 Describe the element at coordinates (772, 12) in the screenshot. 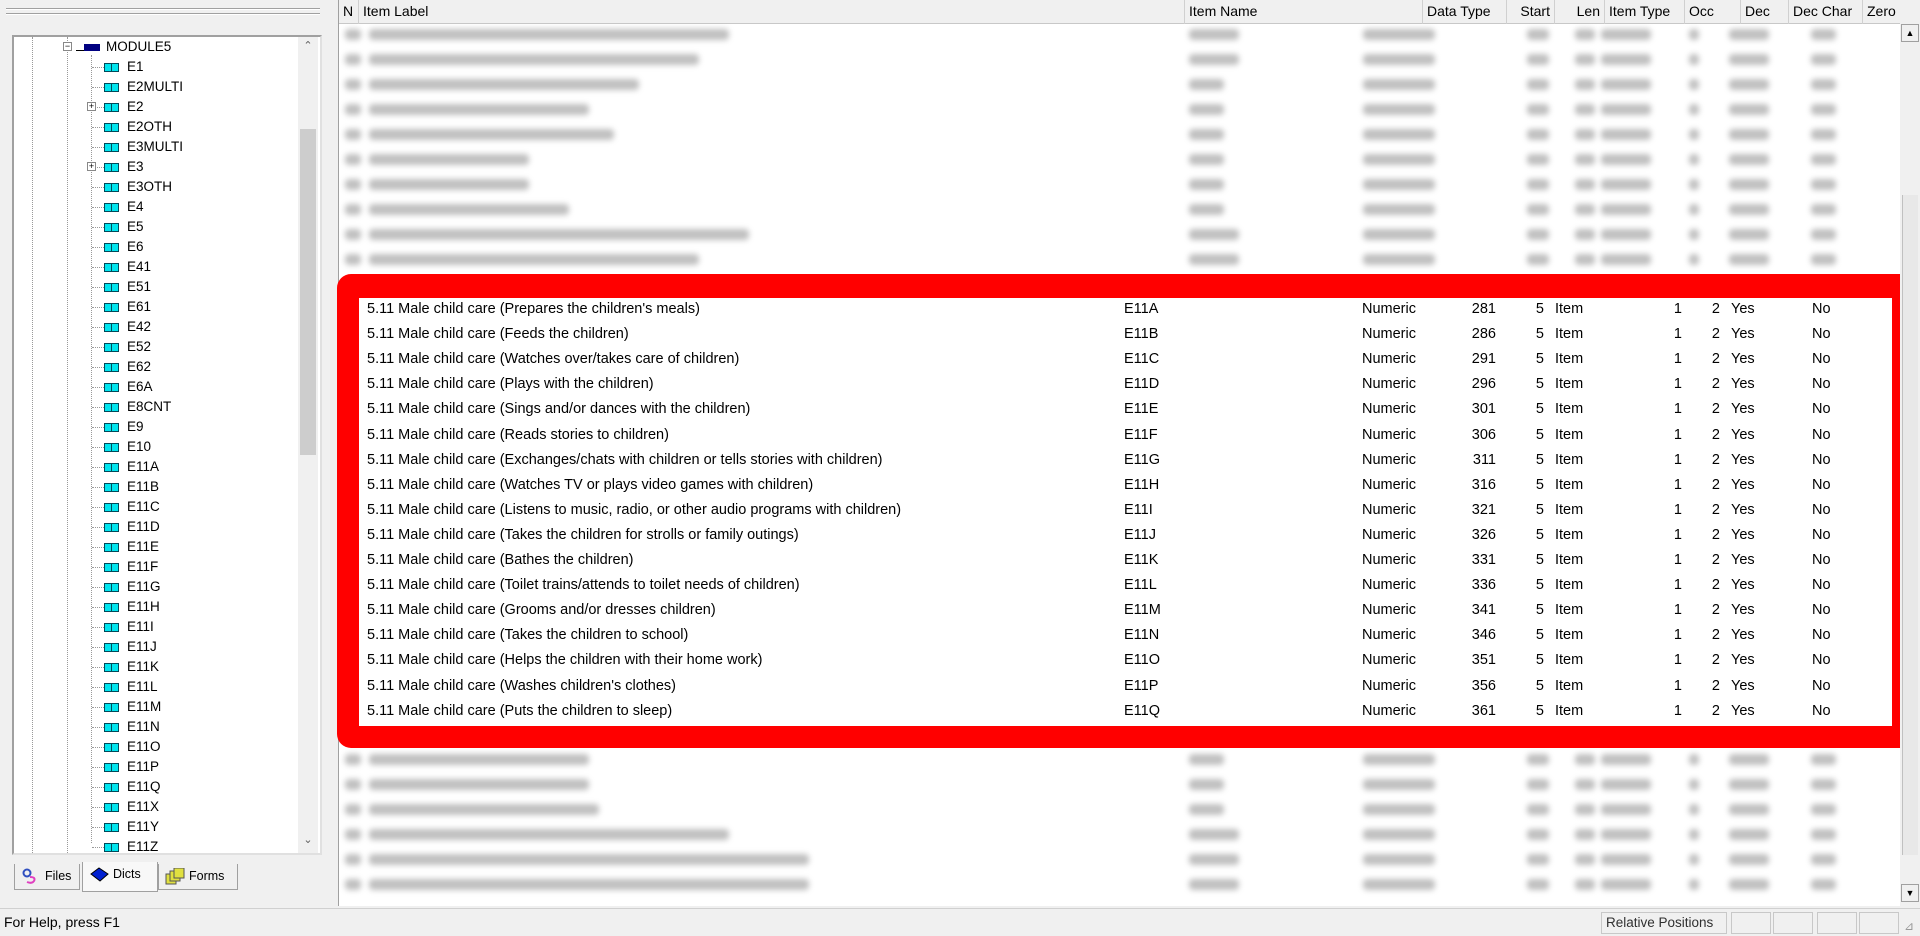

I see `column-header-item-label: Item Label` at that location.